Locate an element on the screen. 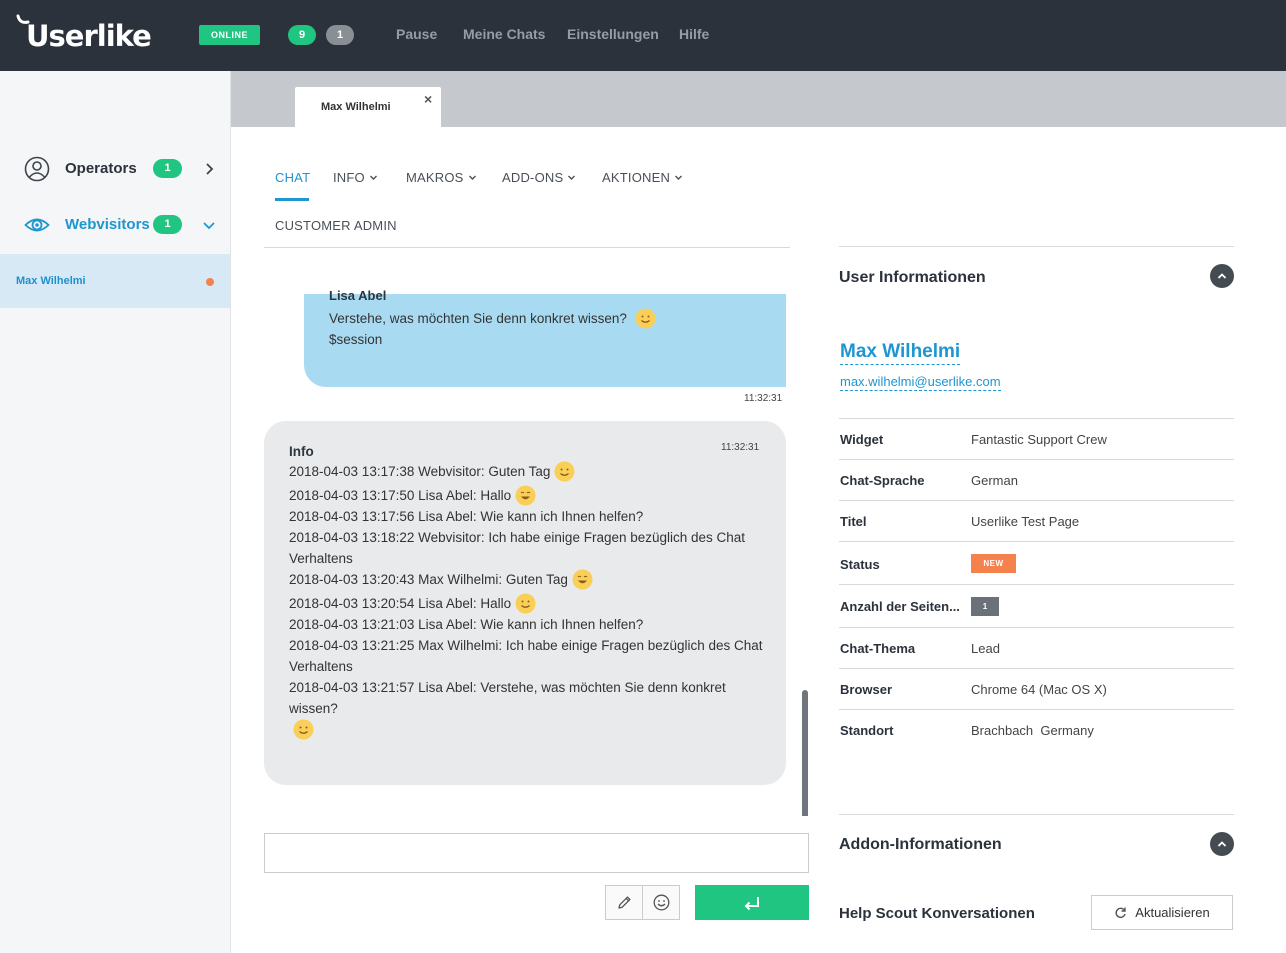 This screenshot has height=953, width=1286. info-row-browser: Browser Chrome 64 (Mac OS X) is located at coordinates (1036, 688).